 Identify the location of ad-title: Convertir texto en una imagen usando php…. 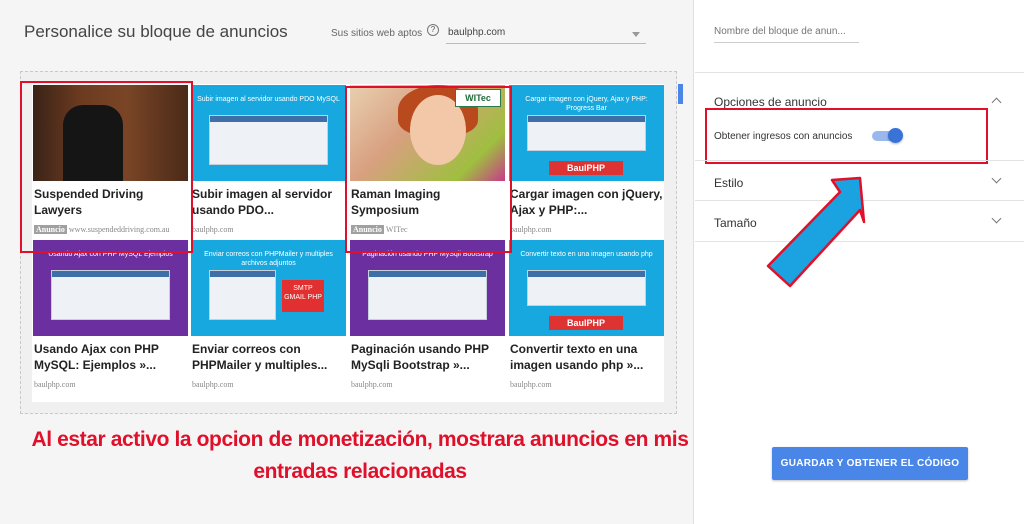
(577, 357).